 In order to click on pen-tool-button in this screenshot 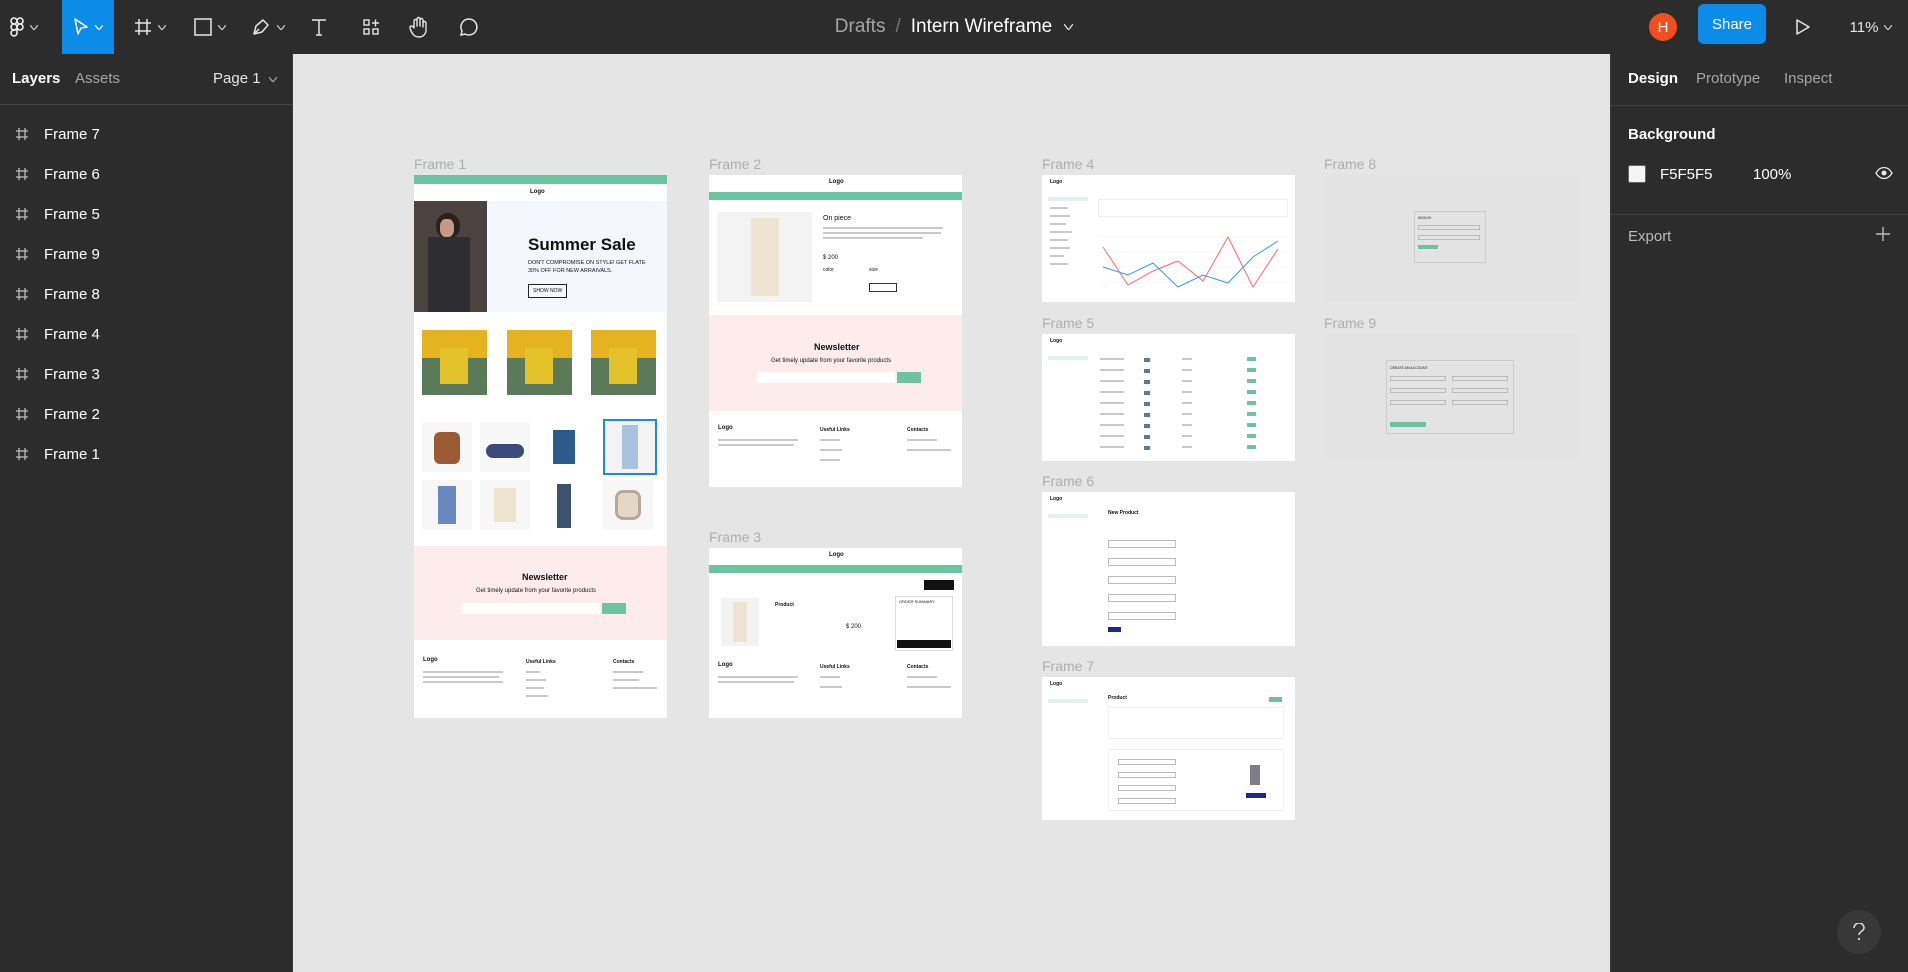, I will do `click(268, 27)`.